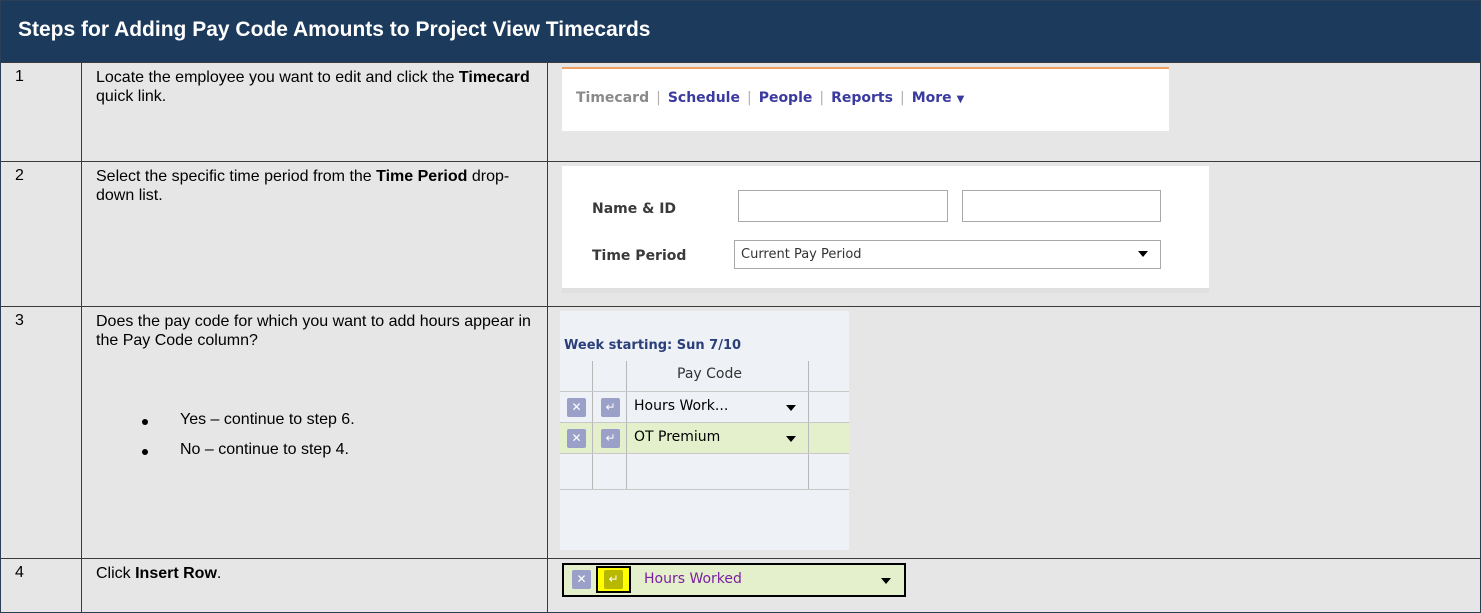 This screenshot has width=1481, height=613. I want to click on step-number: 4, so click(19, 572).